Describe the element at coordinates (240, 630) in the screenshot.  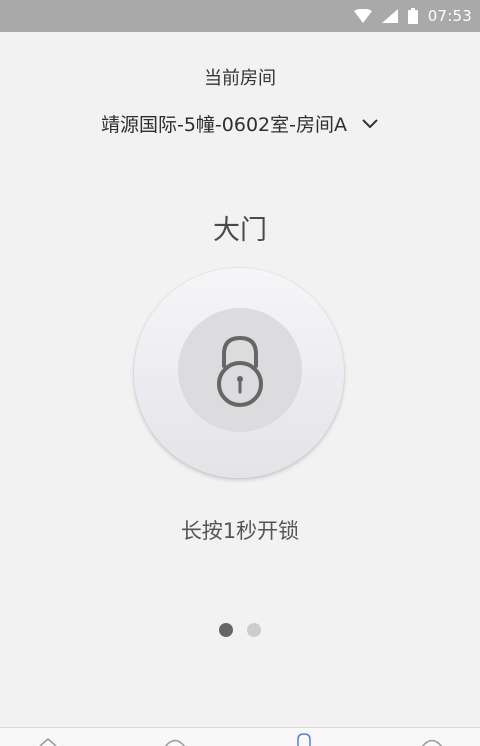
I see `page-indicator` at that location.